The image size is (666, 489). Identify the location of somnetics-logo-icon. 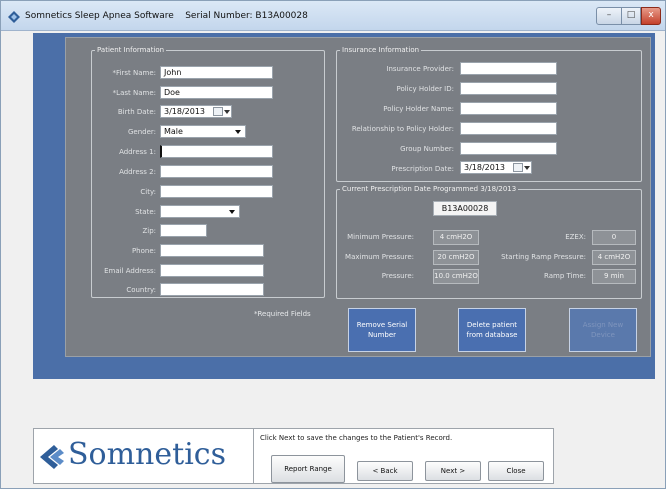
(52, 457).